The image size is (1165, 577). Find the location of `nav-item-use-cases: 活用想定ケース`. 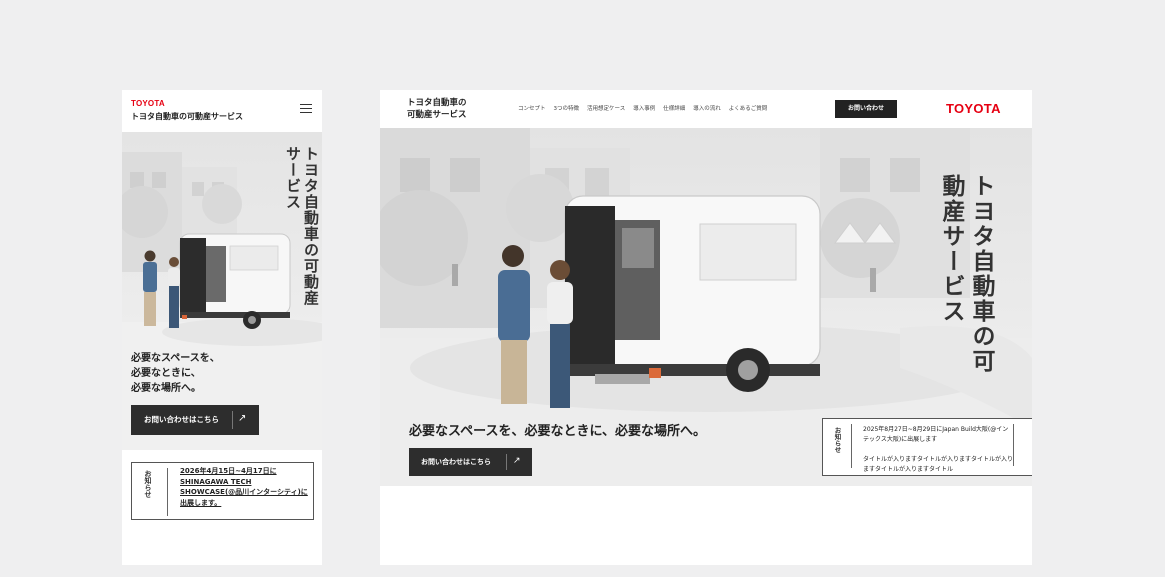

nav-item-use-cases: 活用想定ケース is located at coordinates (606, 108).